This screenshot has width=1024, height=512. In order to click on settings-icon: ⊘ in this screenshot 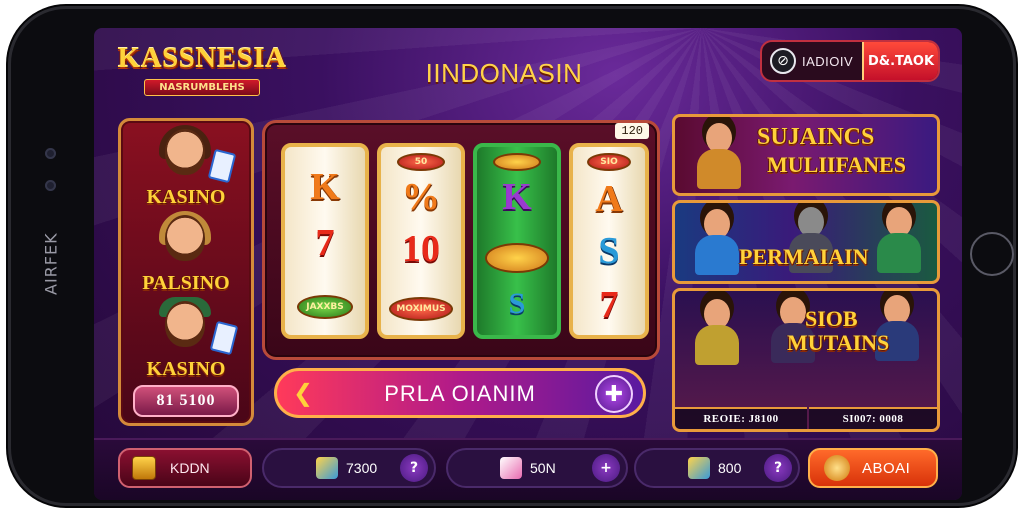, I will do `click(783, 61)`.